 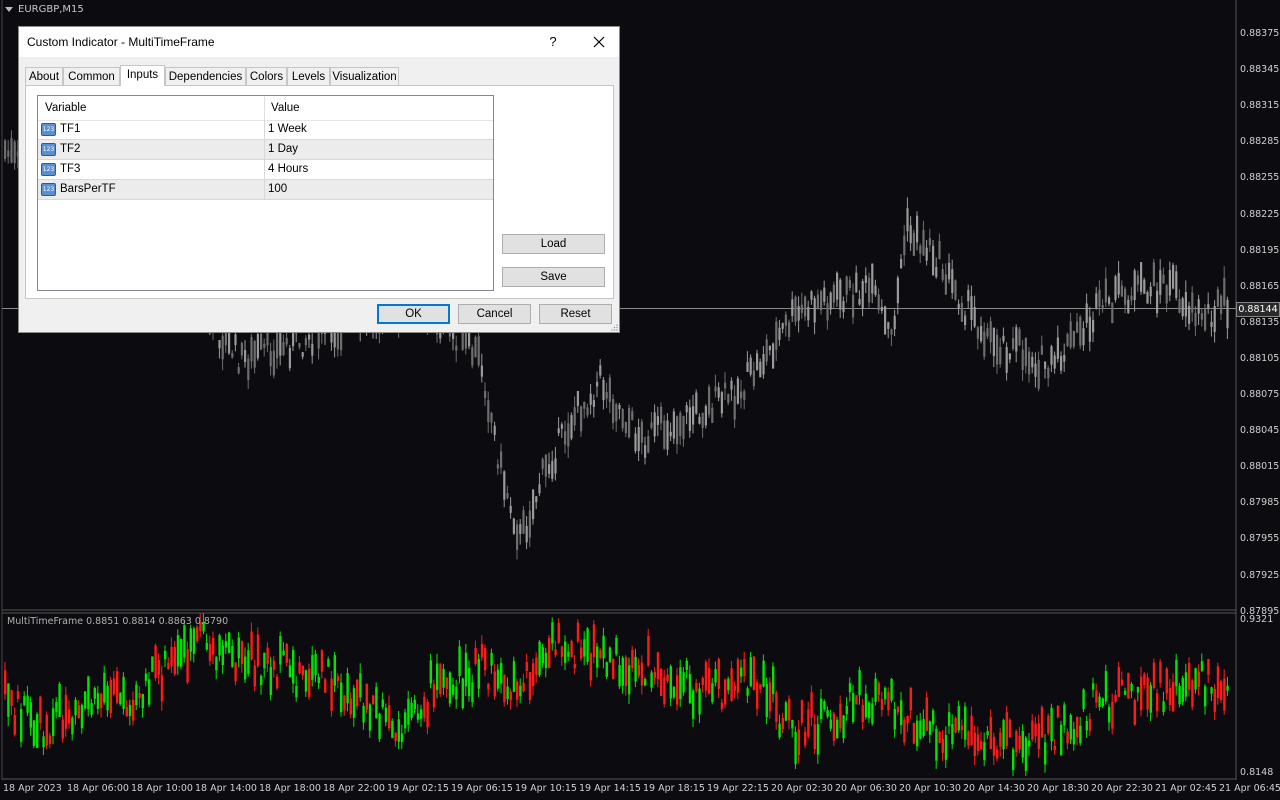 What do you see at coordinates (354, 788) in the screenshot?
I see `time-tick: 18 Apr 22:00` at bounding box center [354, 788].